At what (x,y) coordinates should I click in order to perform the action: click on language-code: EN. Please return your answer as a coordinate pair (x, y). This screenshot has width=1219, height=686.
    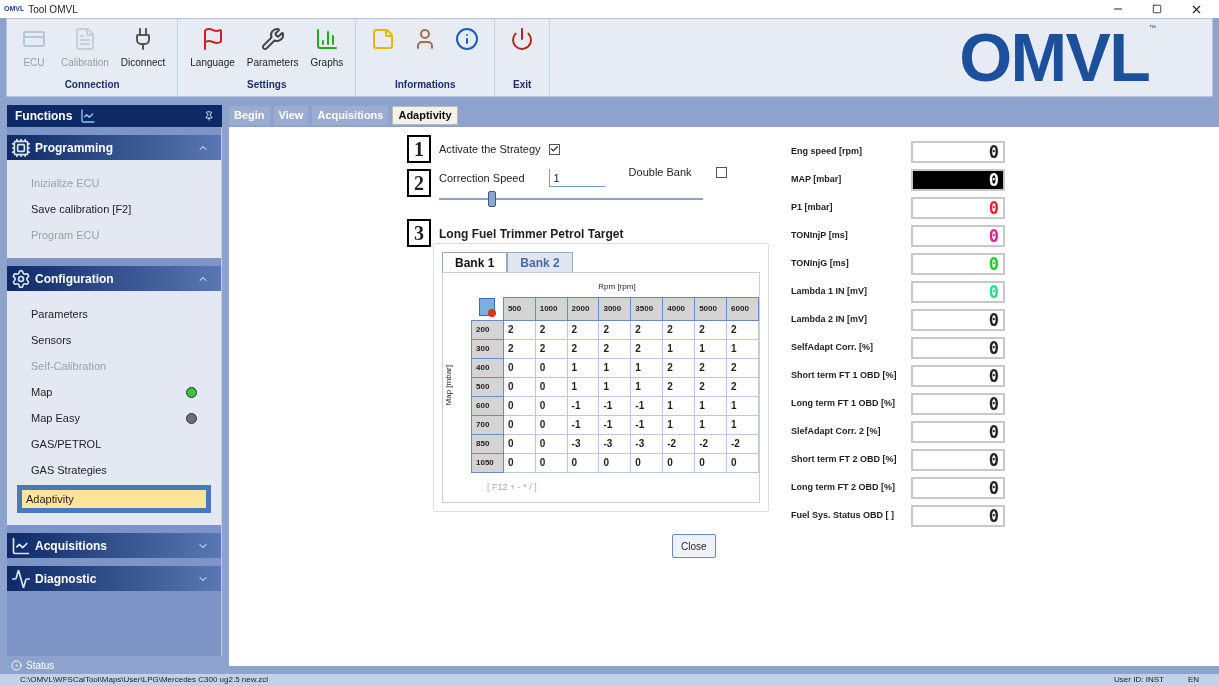
    Looking at the image, I should click on (1193, 680).